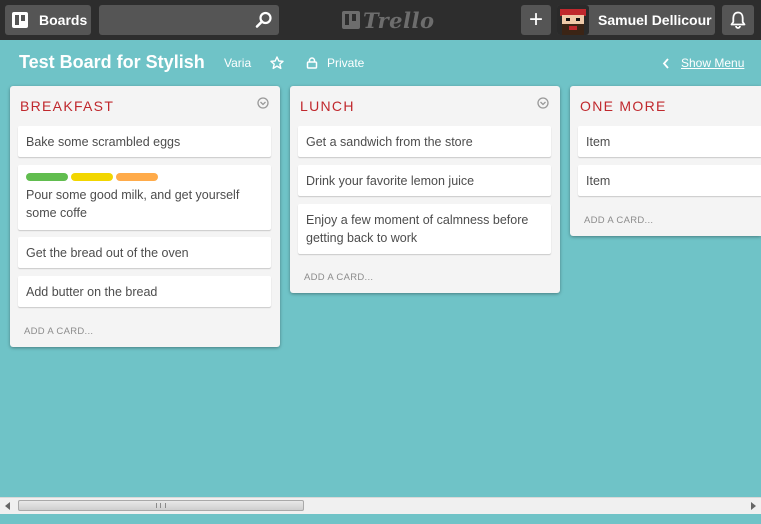 This screenshot has width=761, height=524. I want to click on scrollbar-thumb, so click(161, 505).